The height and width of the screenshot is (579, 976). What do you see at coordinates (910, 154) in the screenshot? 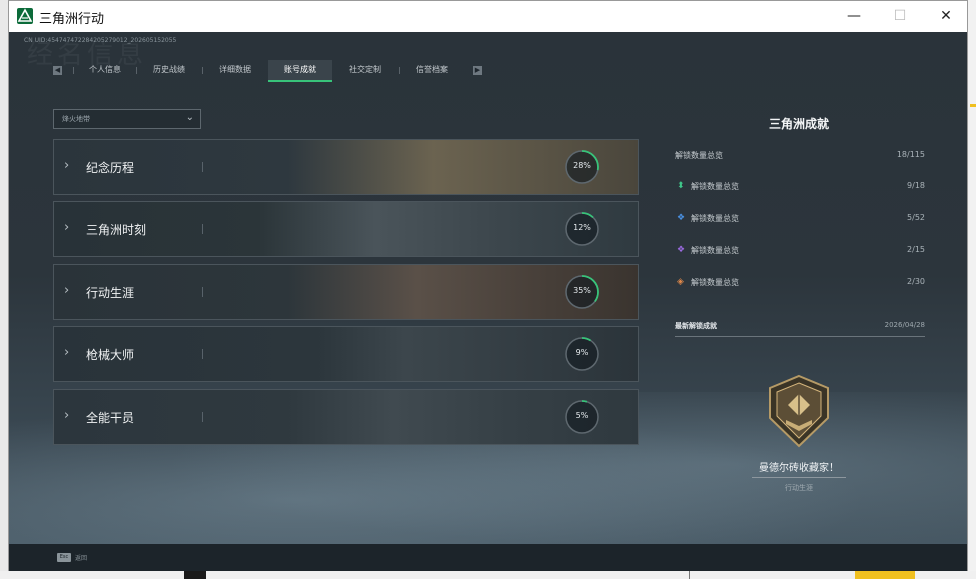
I see `stat-value: 18/115` at bounding box center [910, 154].